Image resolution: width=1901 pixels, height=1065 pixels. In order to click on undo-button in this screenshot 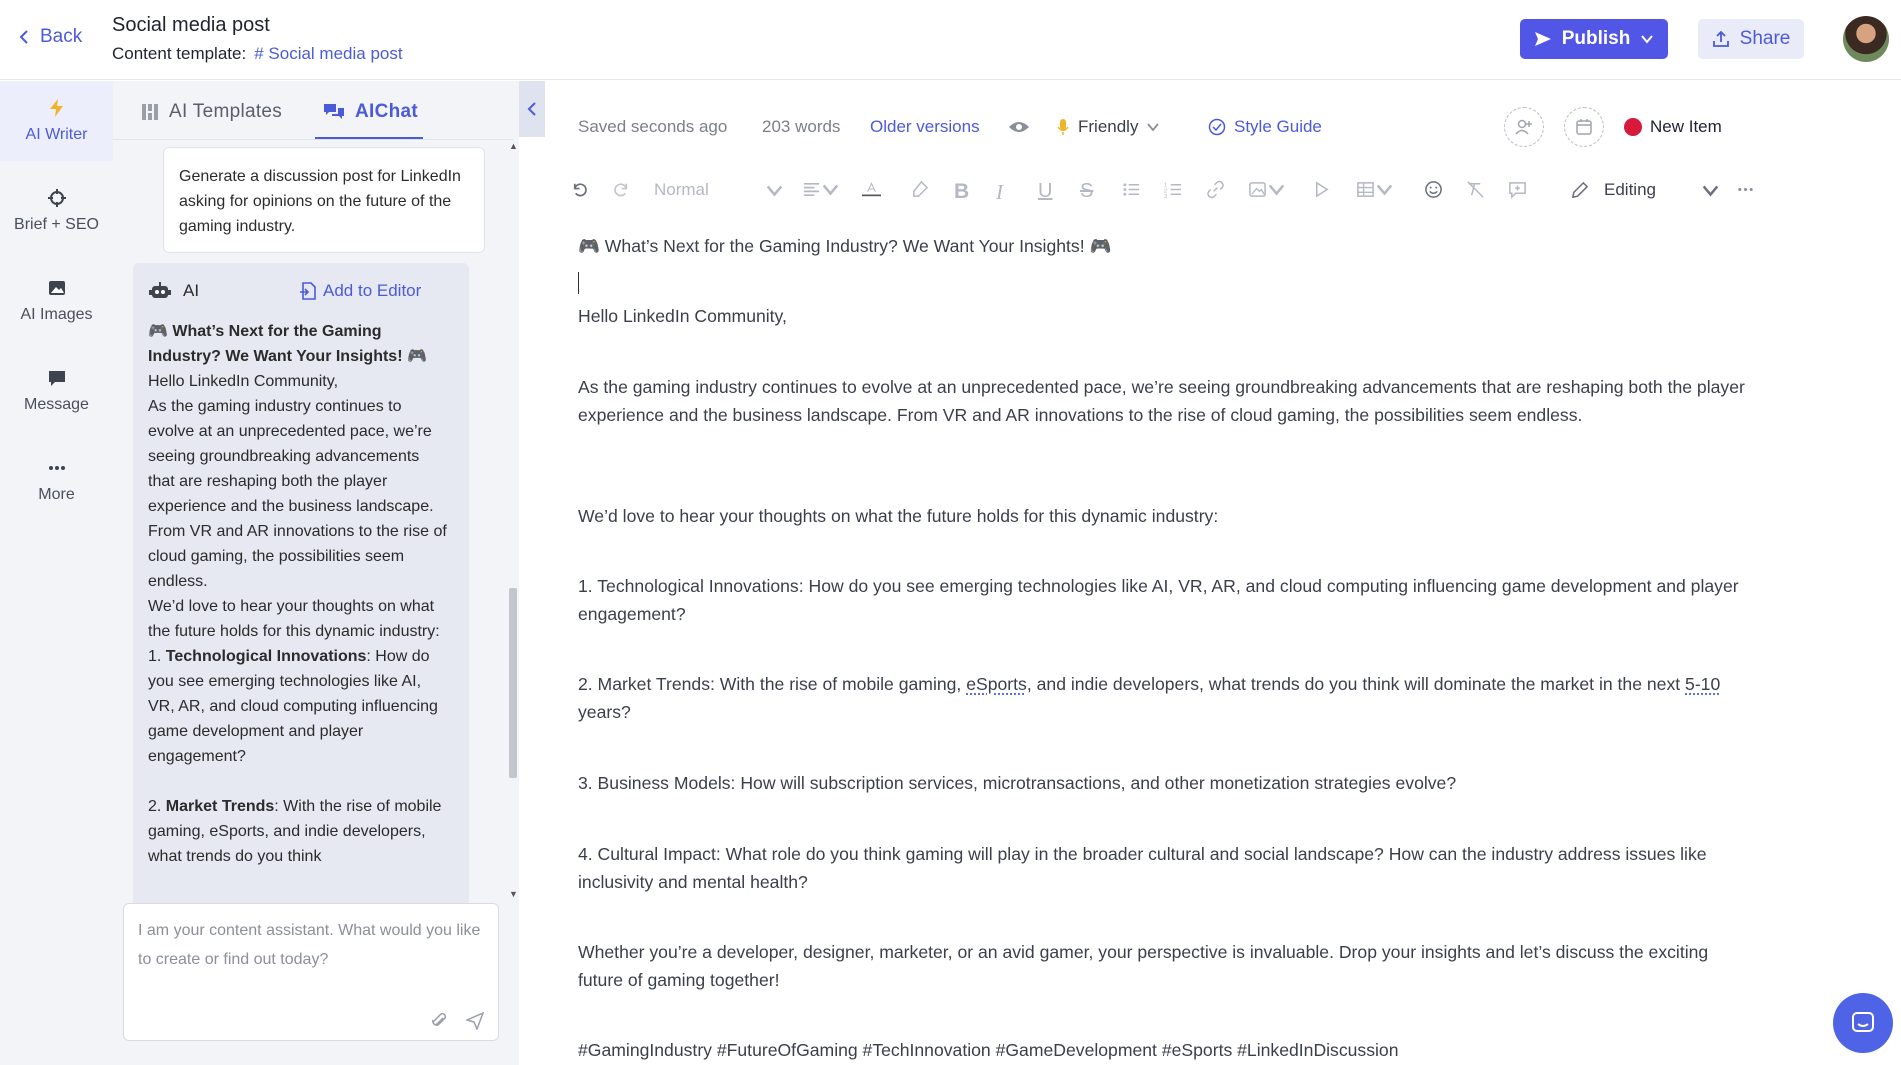, I will do `click(579, 189)`.